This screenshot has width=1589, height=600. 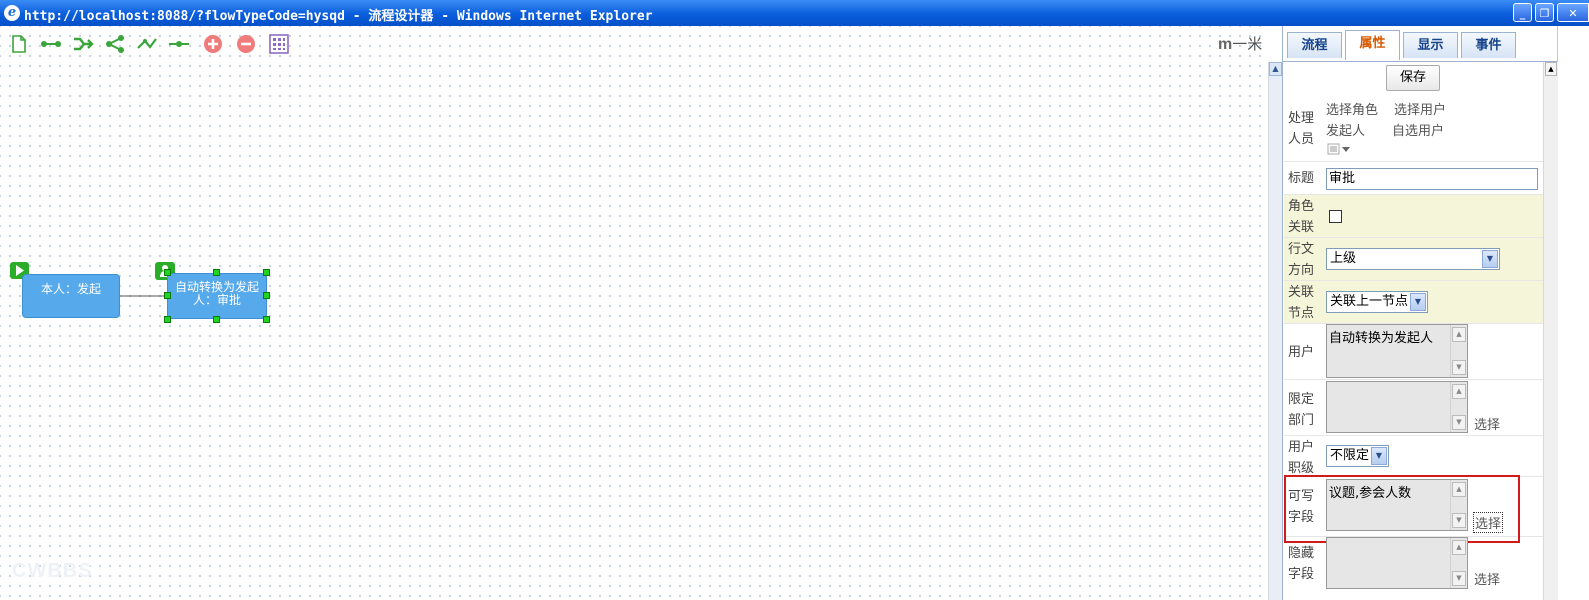 What do you see at coordinates (1301, 352) in the screenshot?
I see `user-label: 用户` at bounding box center [1301, 352].